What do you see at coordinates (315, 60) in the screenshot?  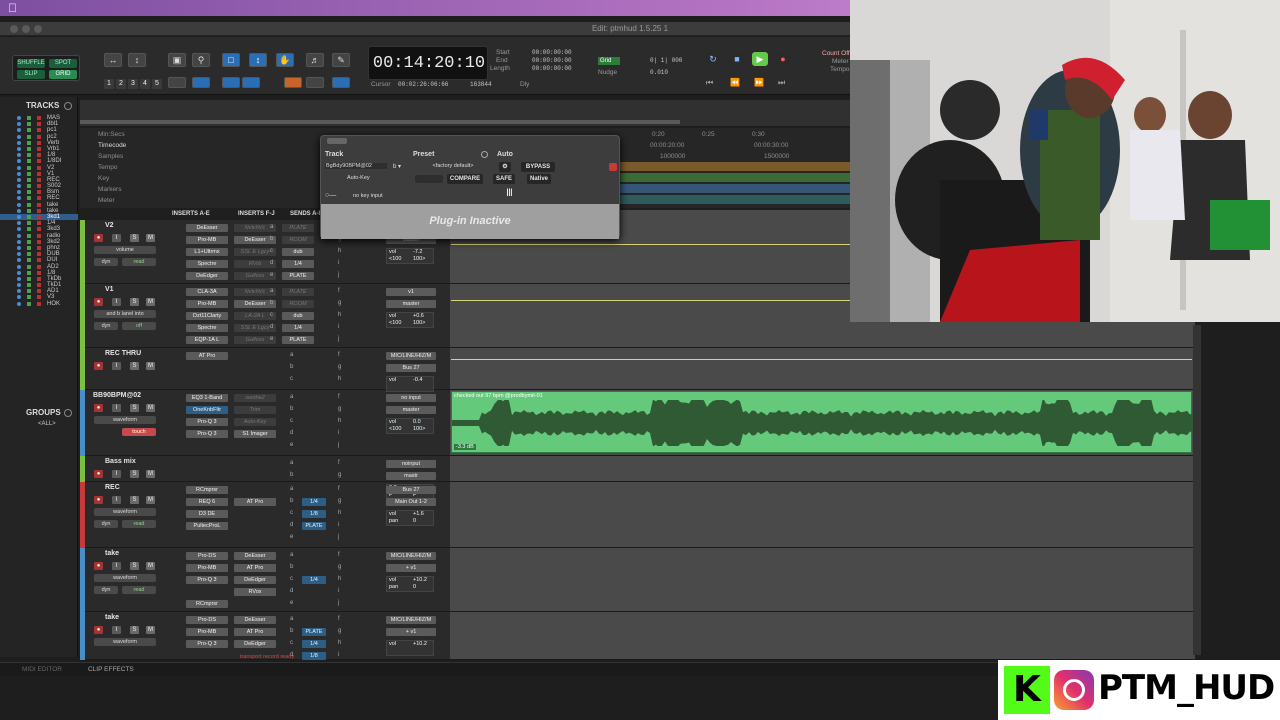 I see `scrubber-tool-icon: ♬` at bounding box center [315, 60].